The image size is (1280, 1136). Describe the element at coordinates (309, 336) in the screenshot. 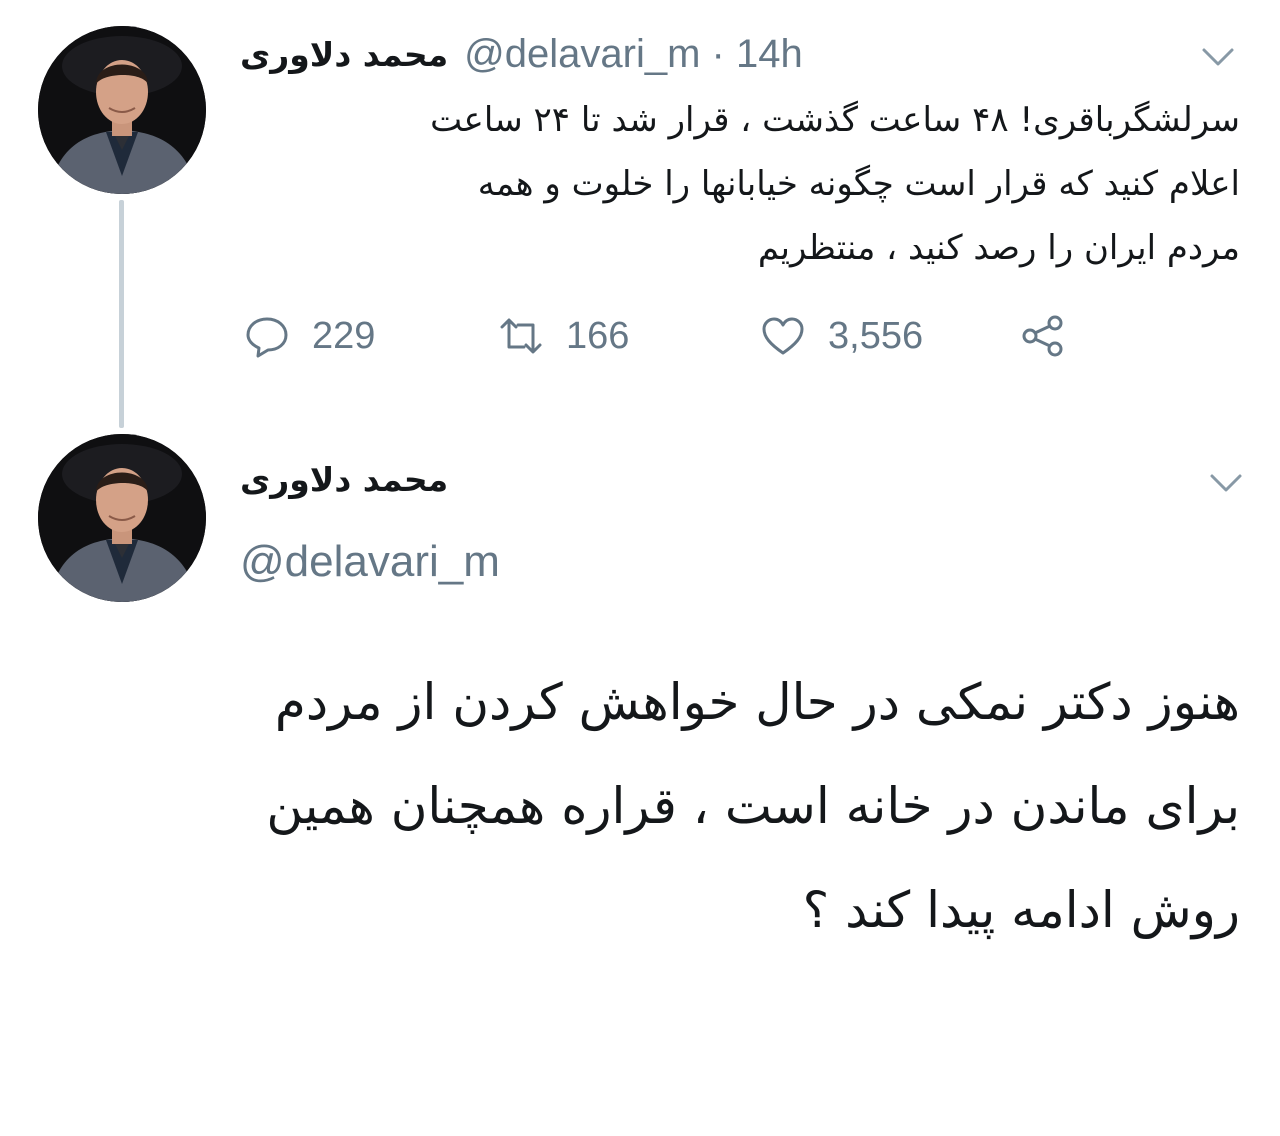

I see `reply-button: 229` at that location.